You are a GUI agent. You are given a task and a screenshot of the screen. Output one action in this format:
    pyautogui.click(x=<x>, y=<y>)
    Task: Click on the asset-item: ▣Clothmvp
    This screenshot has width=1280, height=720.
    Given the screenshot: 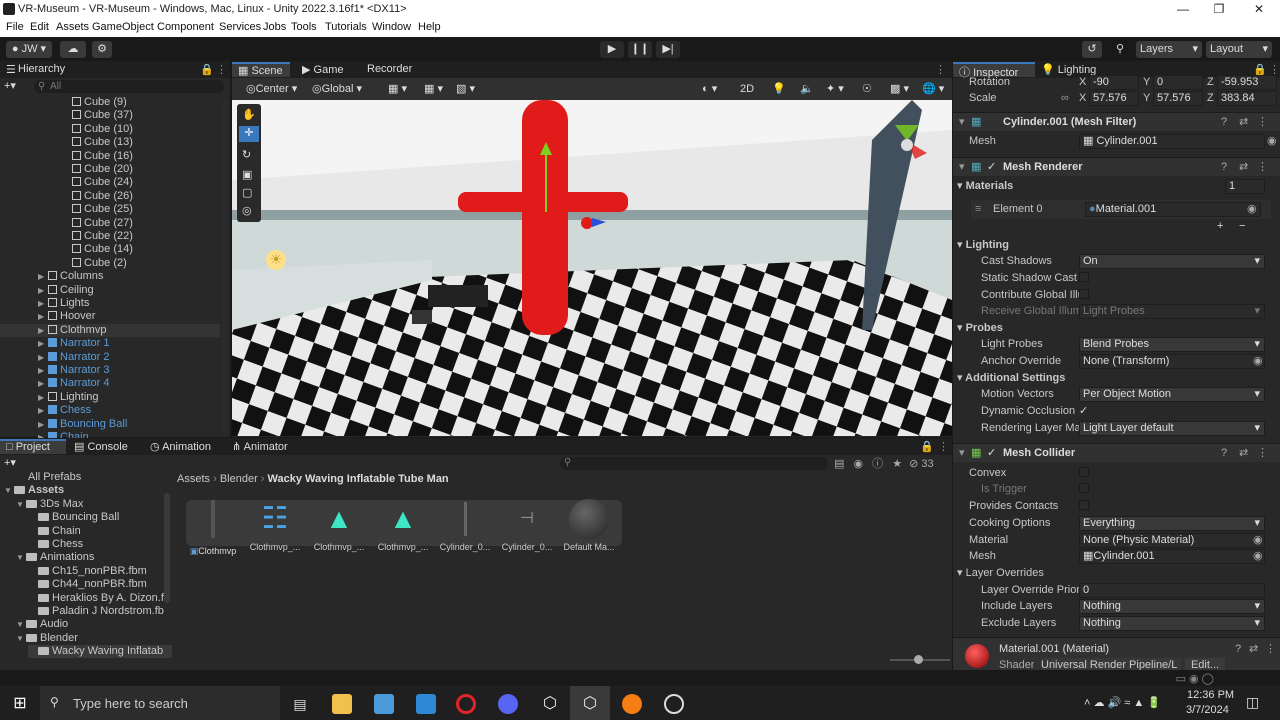 What is the action you would take?
    pyautogui.click(x=213, y=526)
    